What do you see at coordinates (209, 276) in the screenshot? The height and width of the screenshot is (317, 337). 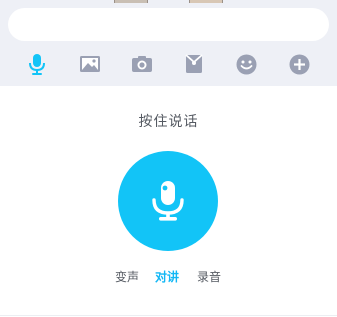 I see `mode-record: 录音` at bounding box center [209, 276].